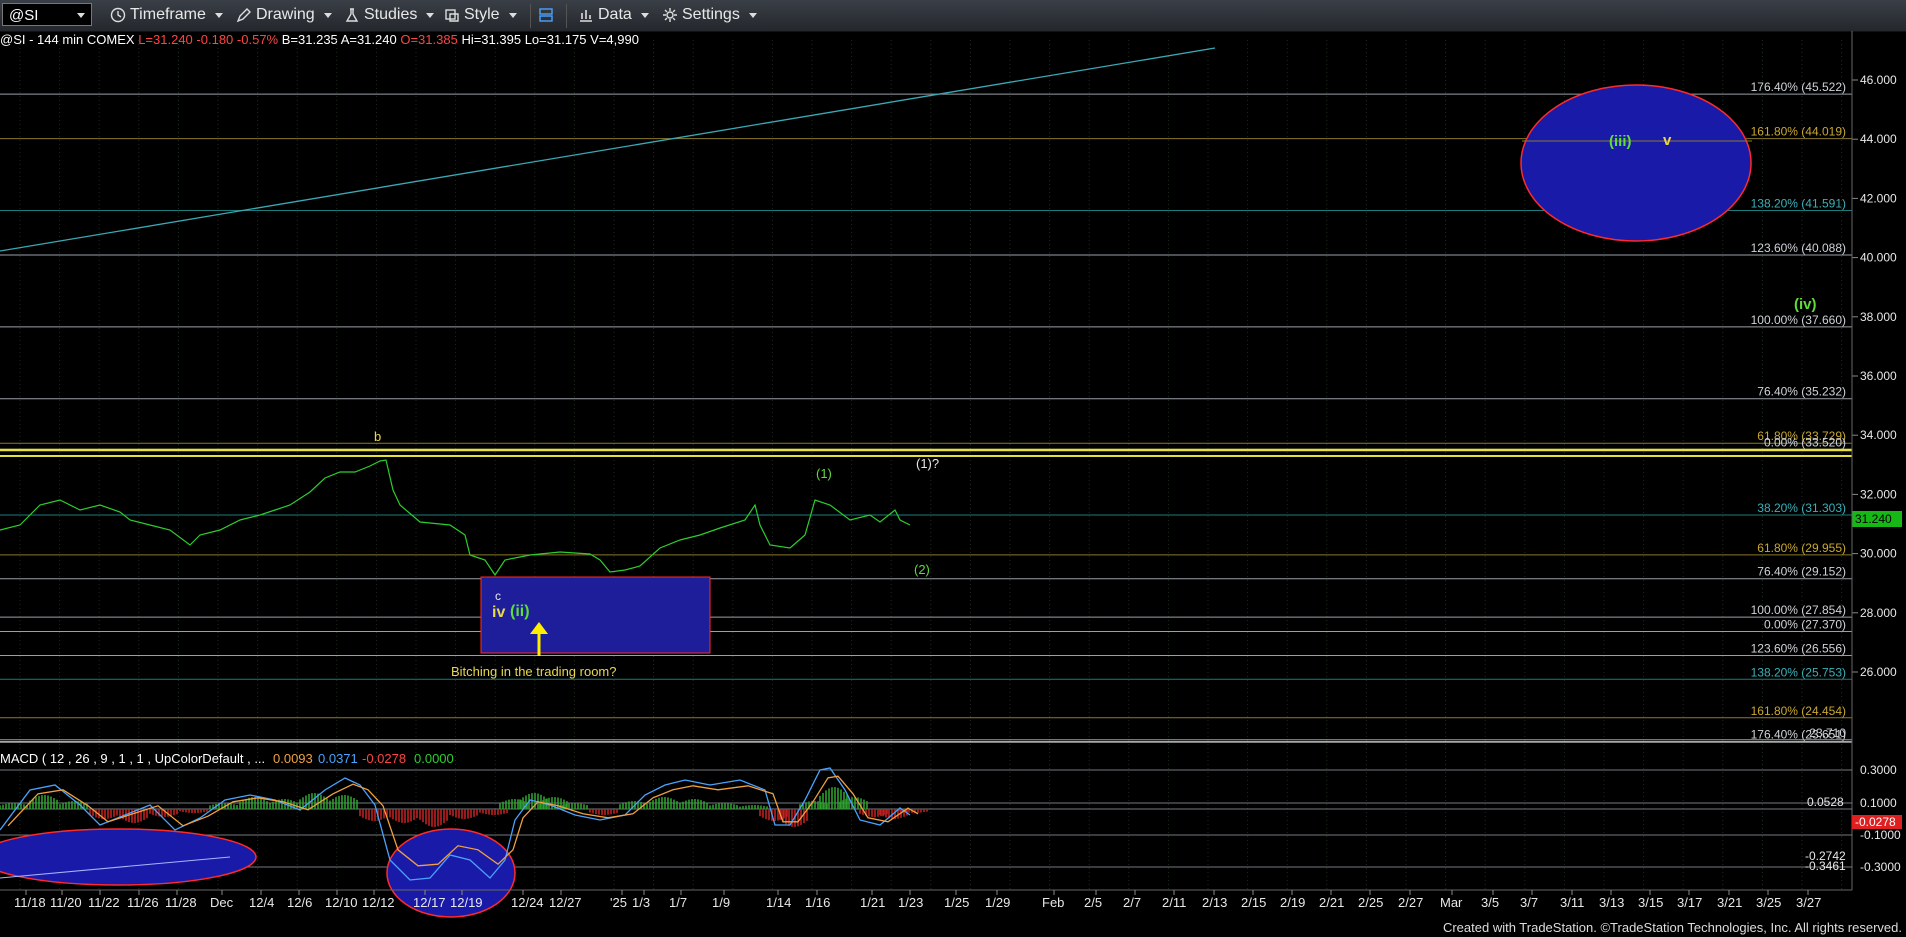 This screenshot has height=937, width=1906. I want to click on studies-label: Studies, so click(391, 14).